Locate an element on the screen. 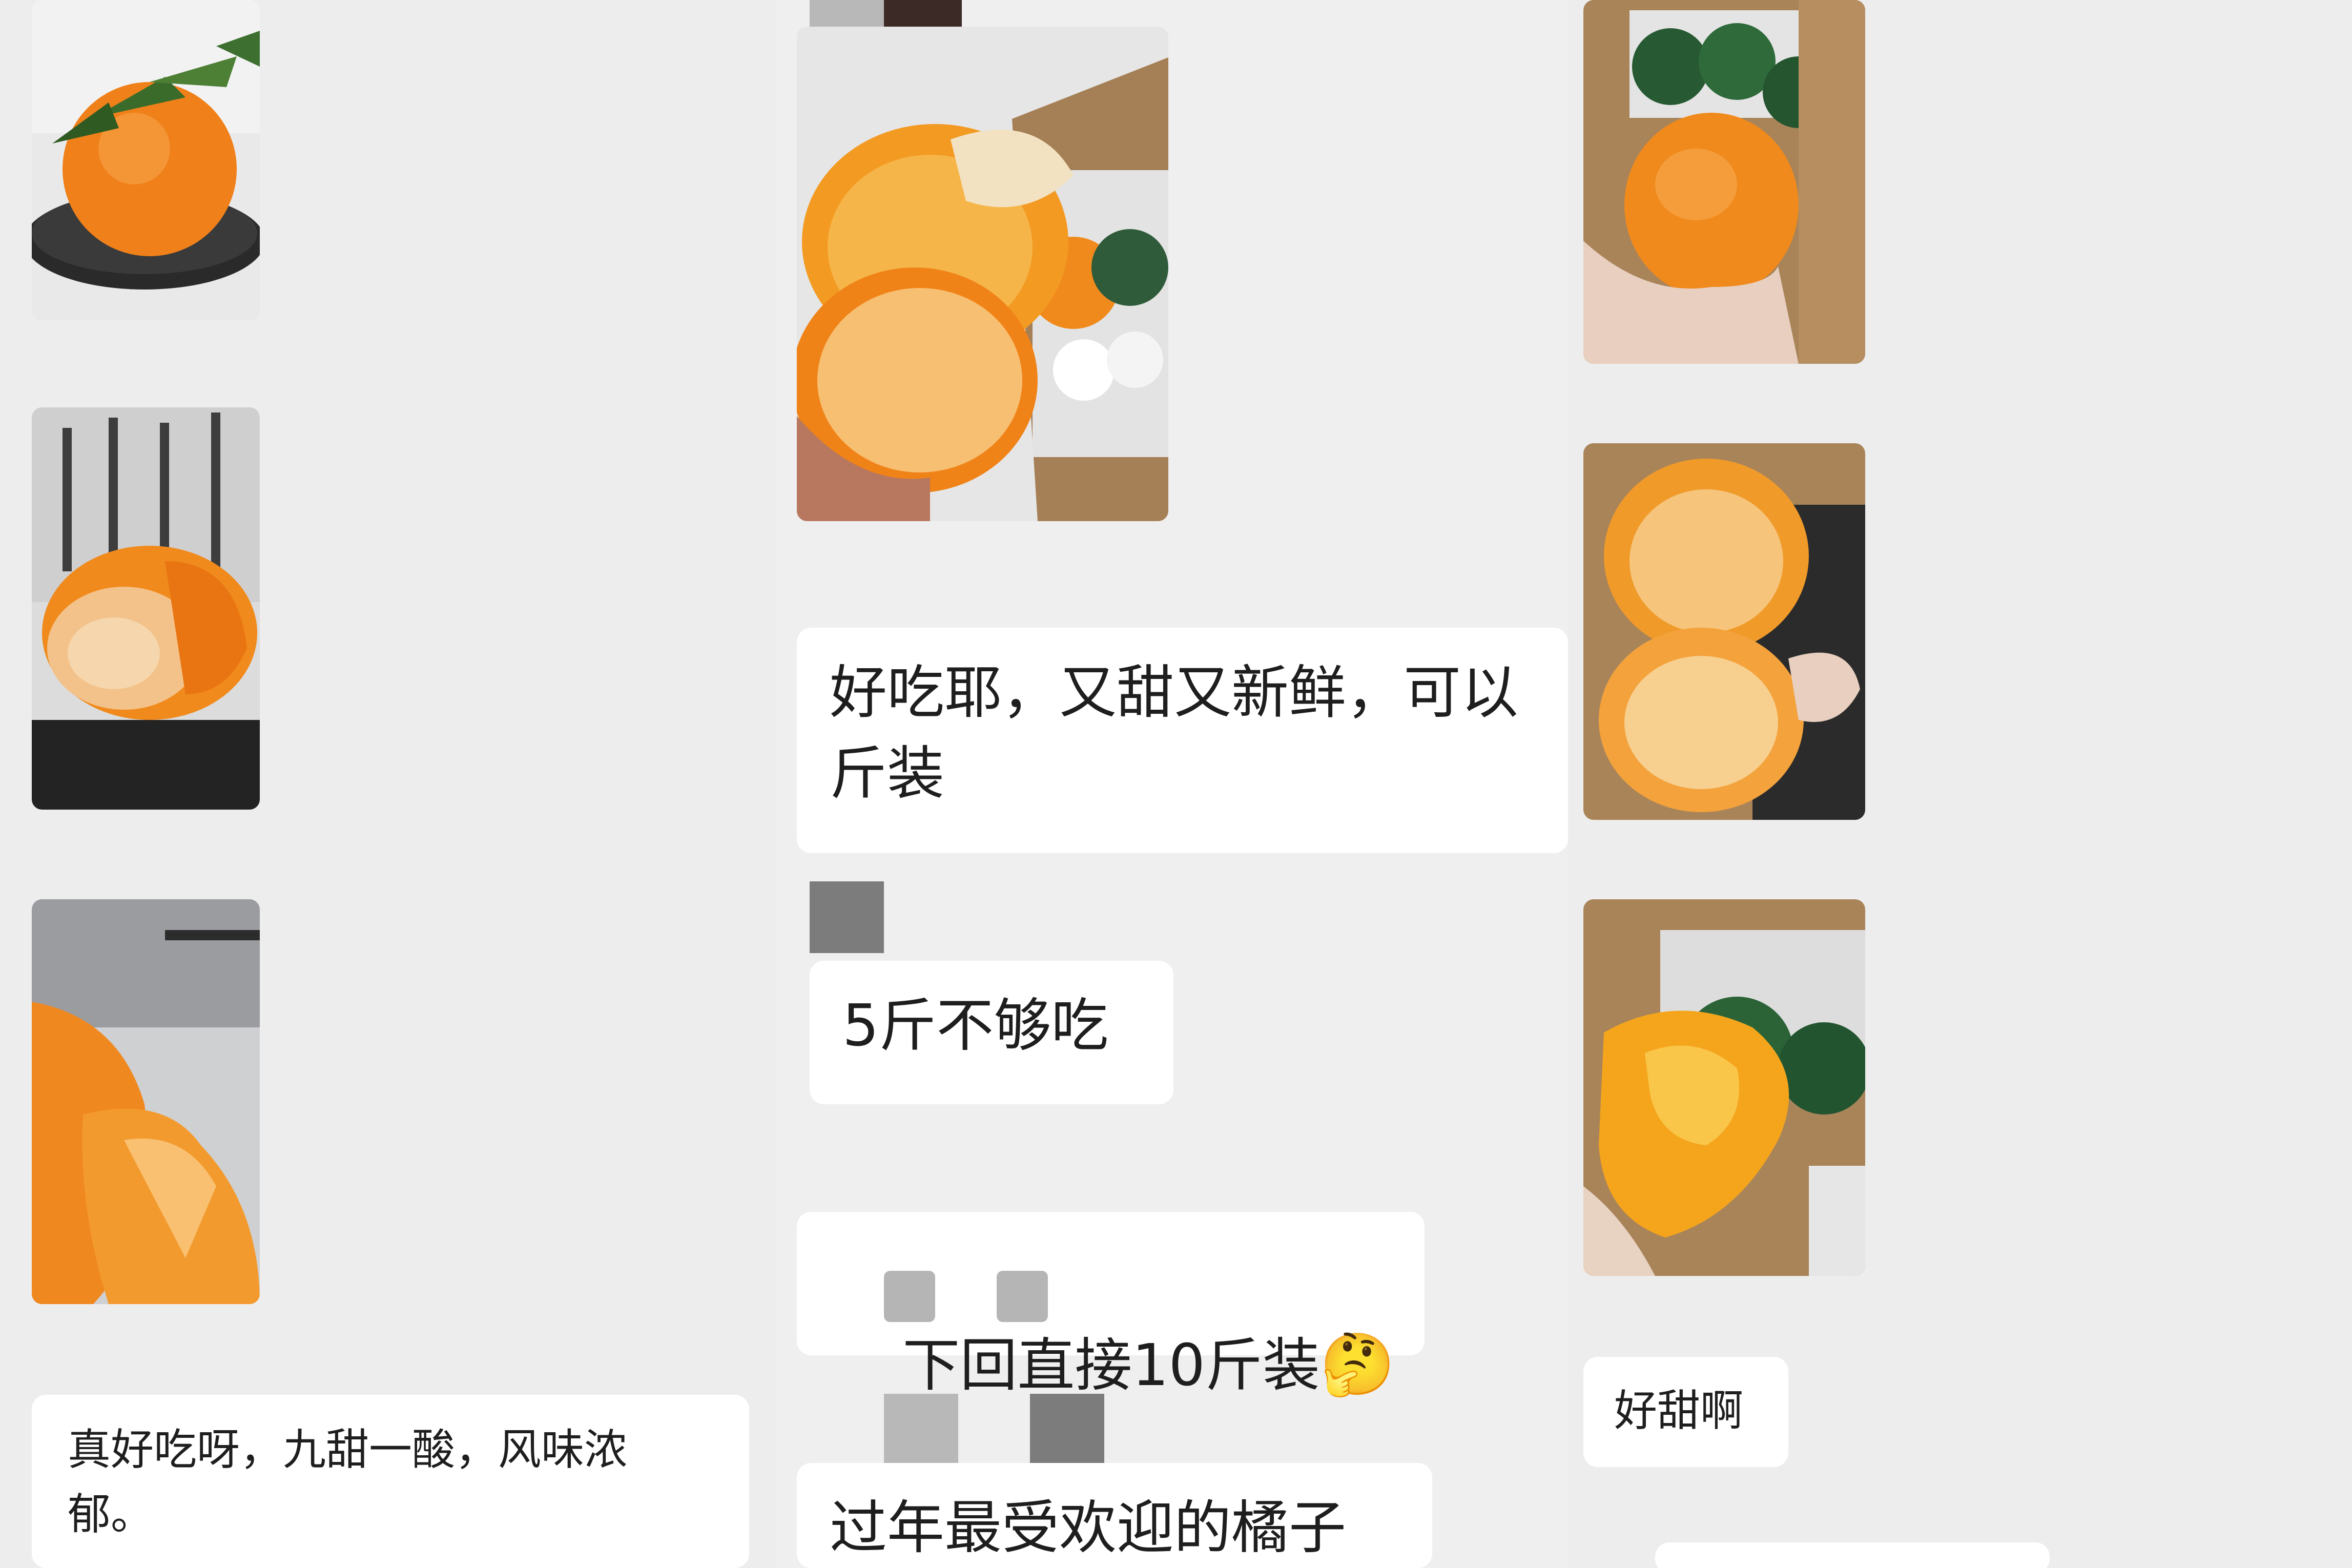  hand-holding-orange-photo is located at coordinates (1724, 182).